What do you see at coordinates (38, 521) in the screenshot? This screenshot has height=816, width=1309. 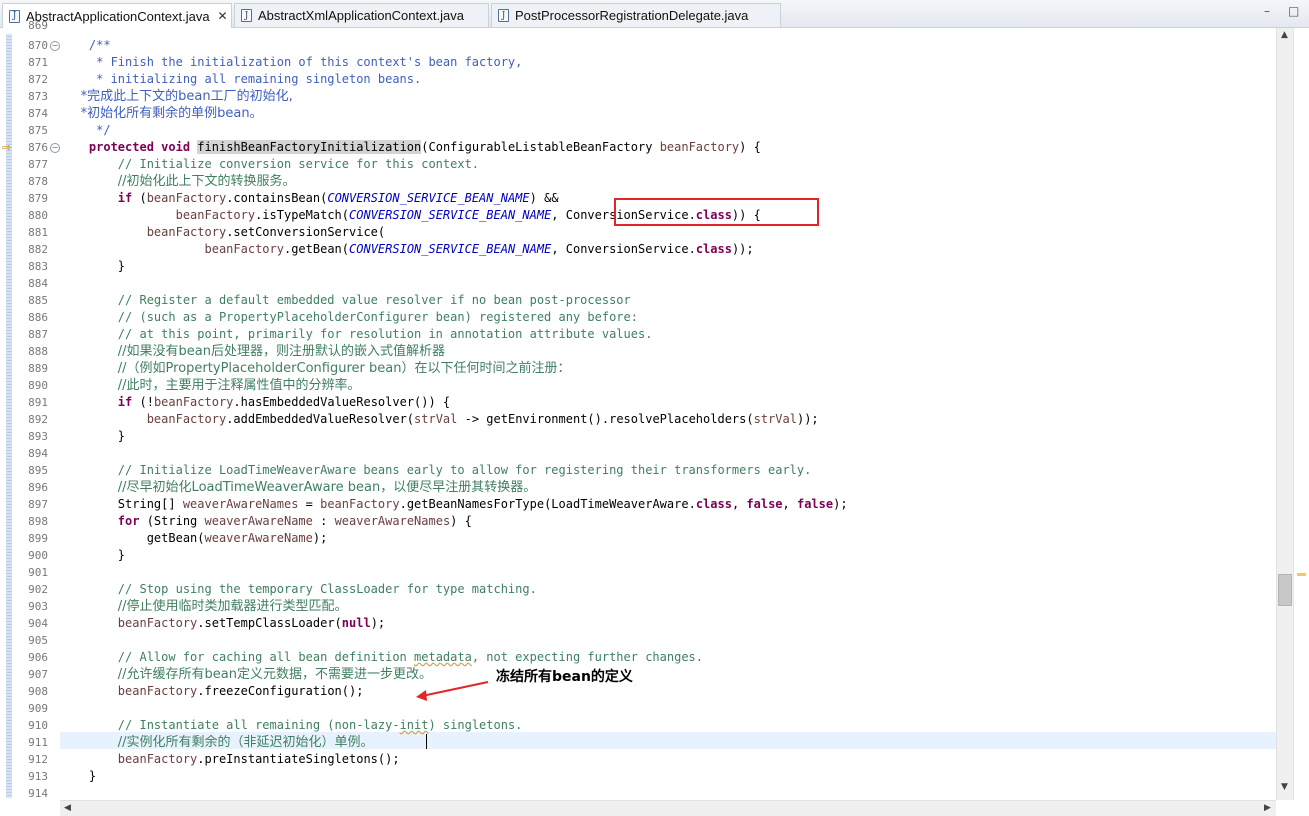 I see `line-number: 898` at bounding box center [38, 521].